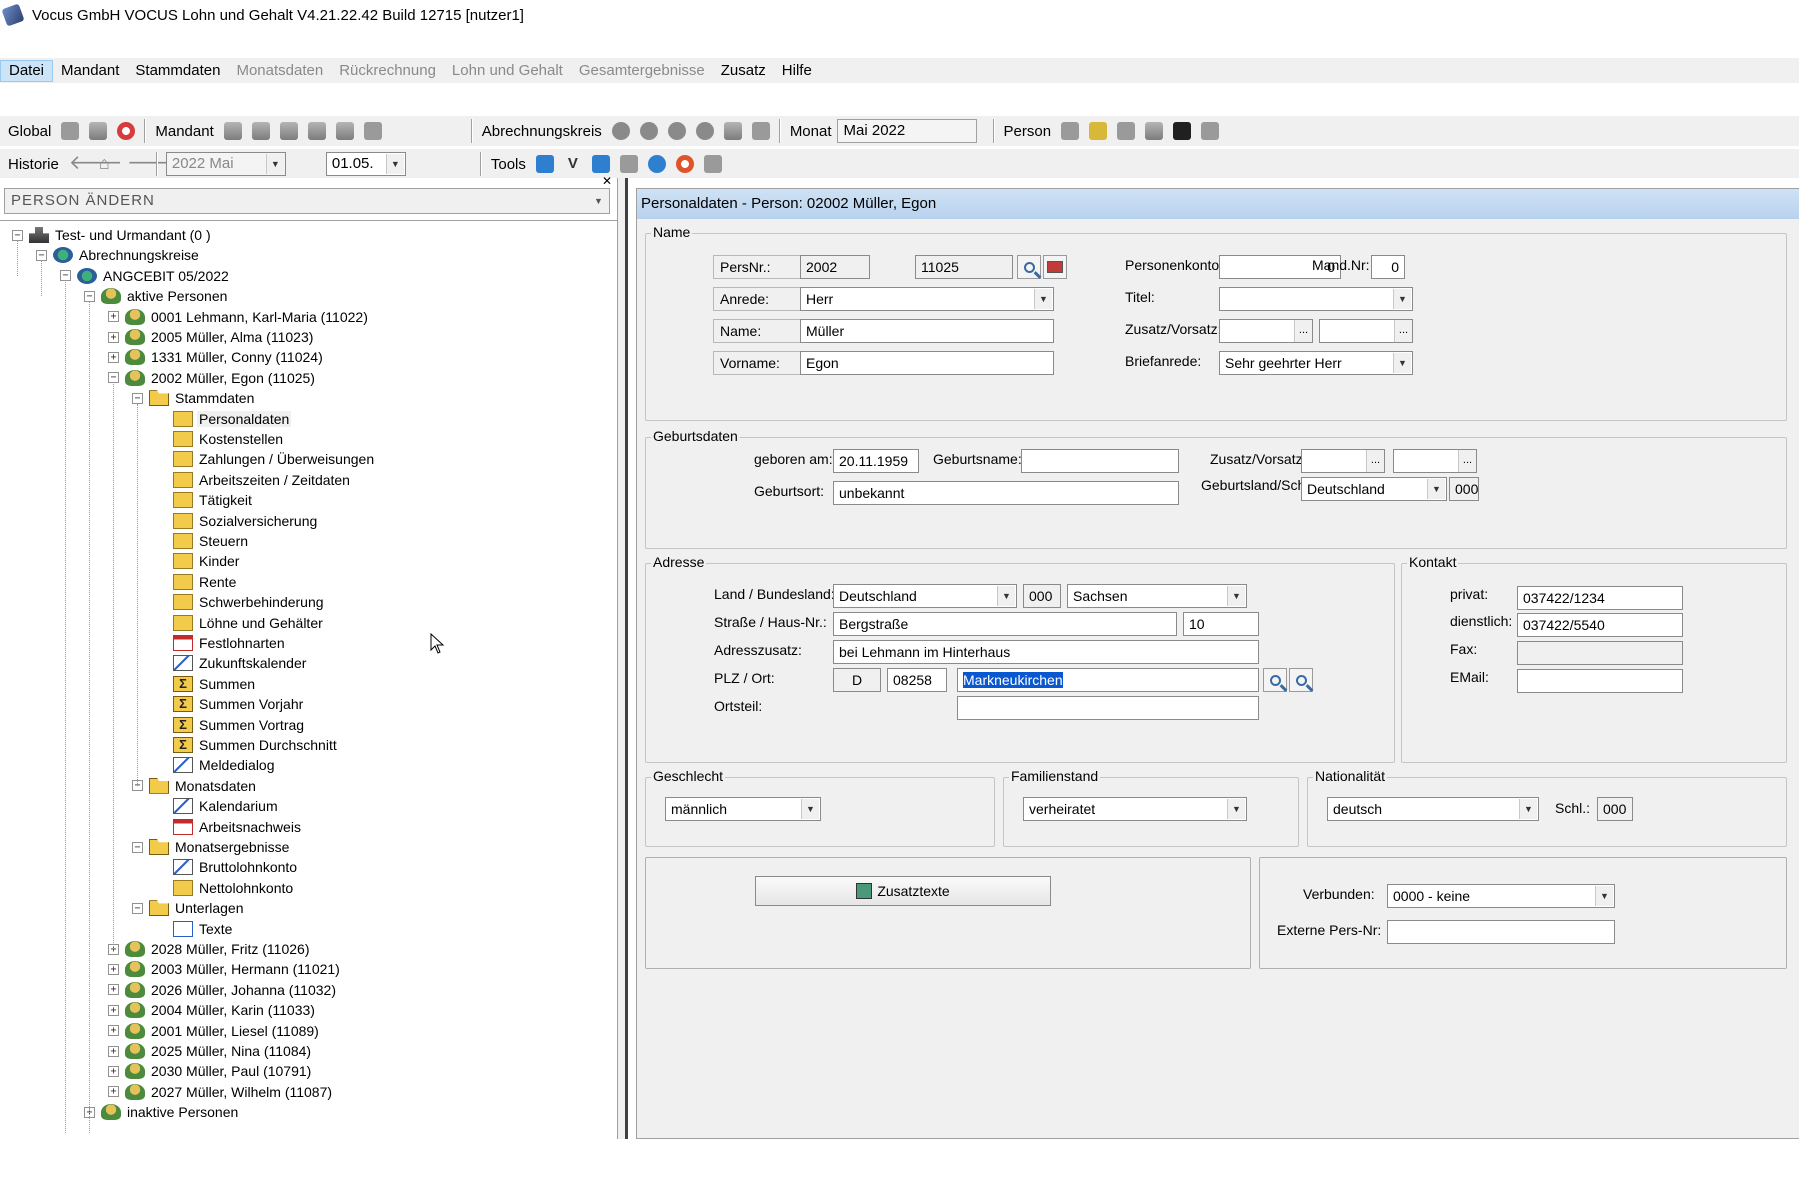 Image resolution: width=1799 pixels, height=1199 pixels. I want to click on tool-monitor-icon, so click(544, 164).